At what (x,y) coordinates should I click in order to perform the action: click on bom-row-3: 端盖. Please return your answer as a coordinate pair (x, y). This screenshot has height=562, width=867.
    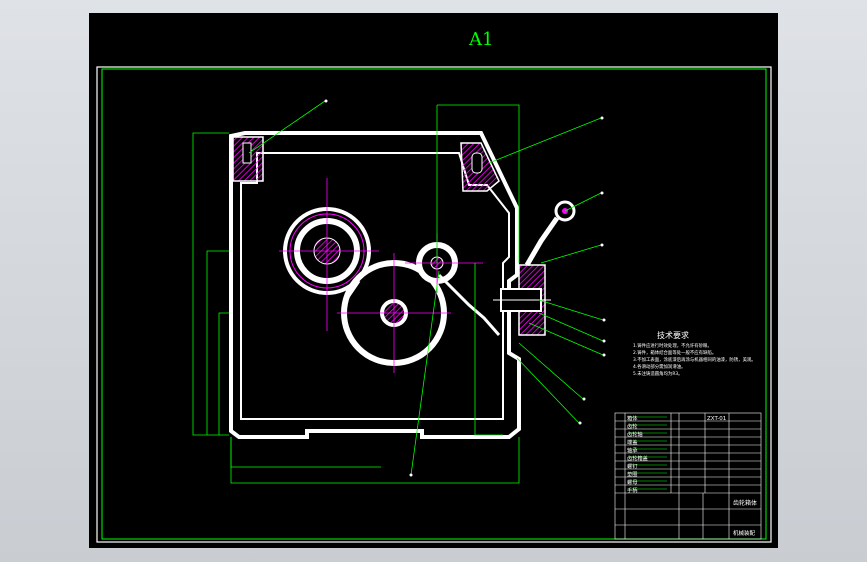
    Looking at the image, I should click on (632, 442).